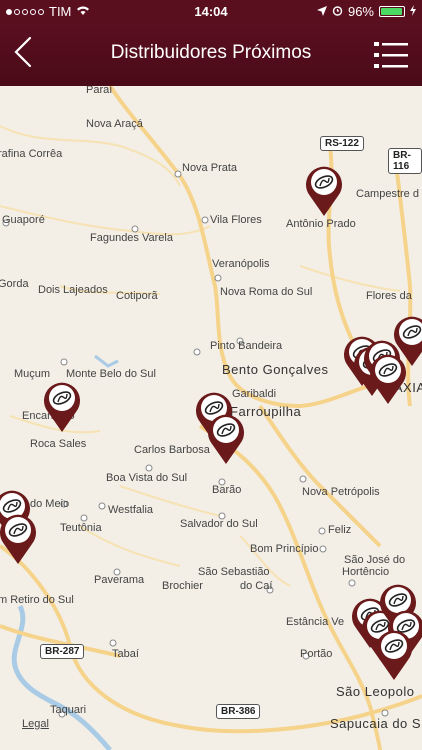 Image resolution: width=422 pixels, height=750 pixels. Describe the element at coordinates (266, 292) in the screenshot. I see `map-label: Nova Roma do Sul` at that location.